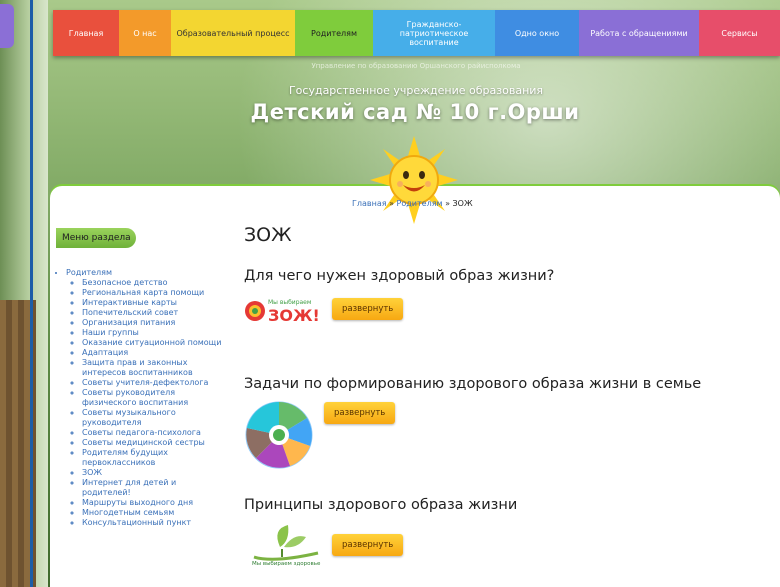 Image resolution: width=780 pixels, height=587 pixels. I want to click on menu-item: Попечительский совет, so click(154, 313).